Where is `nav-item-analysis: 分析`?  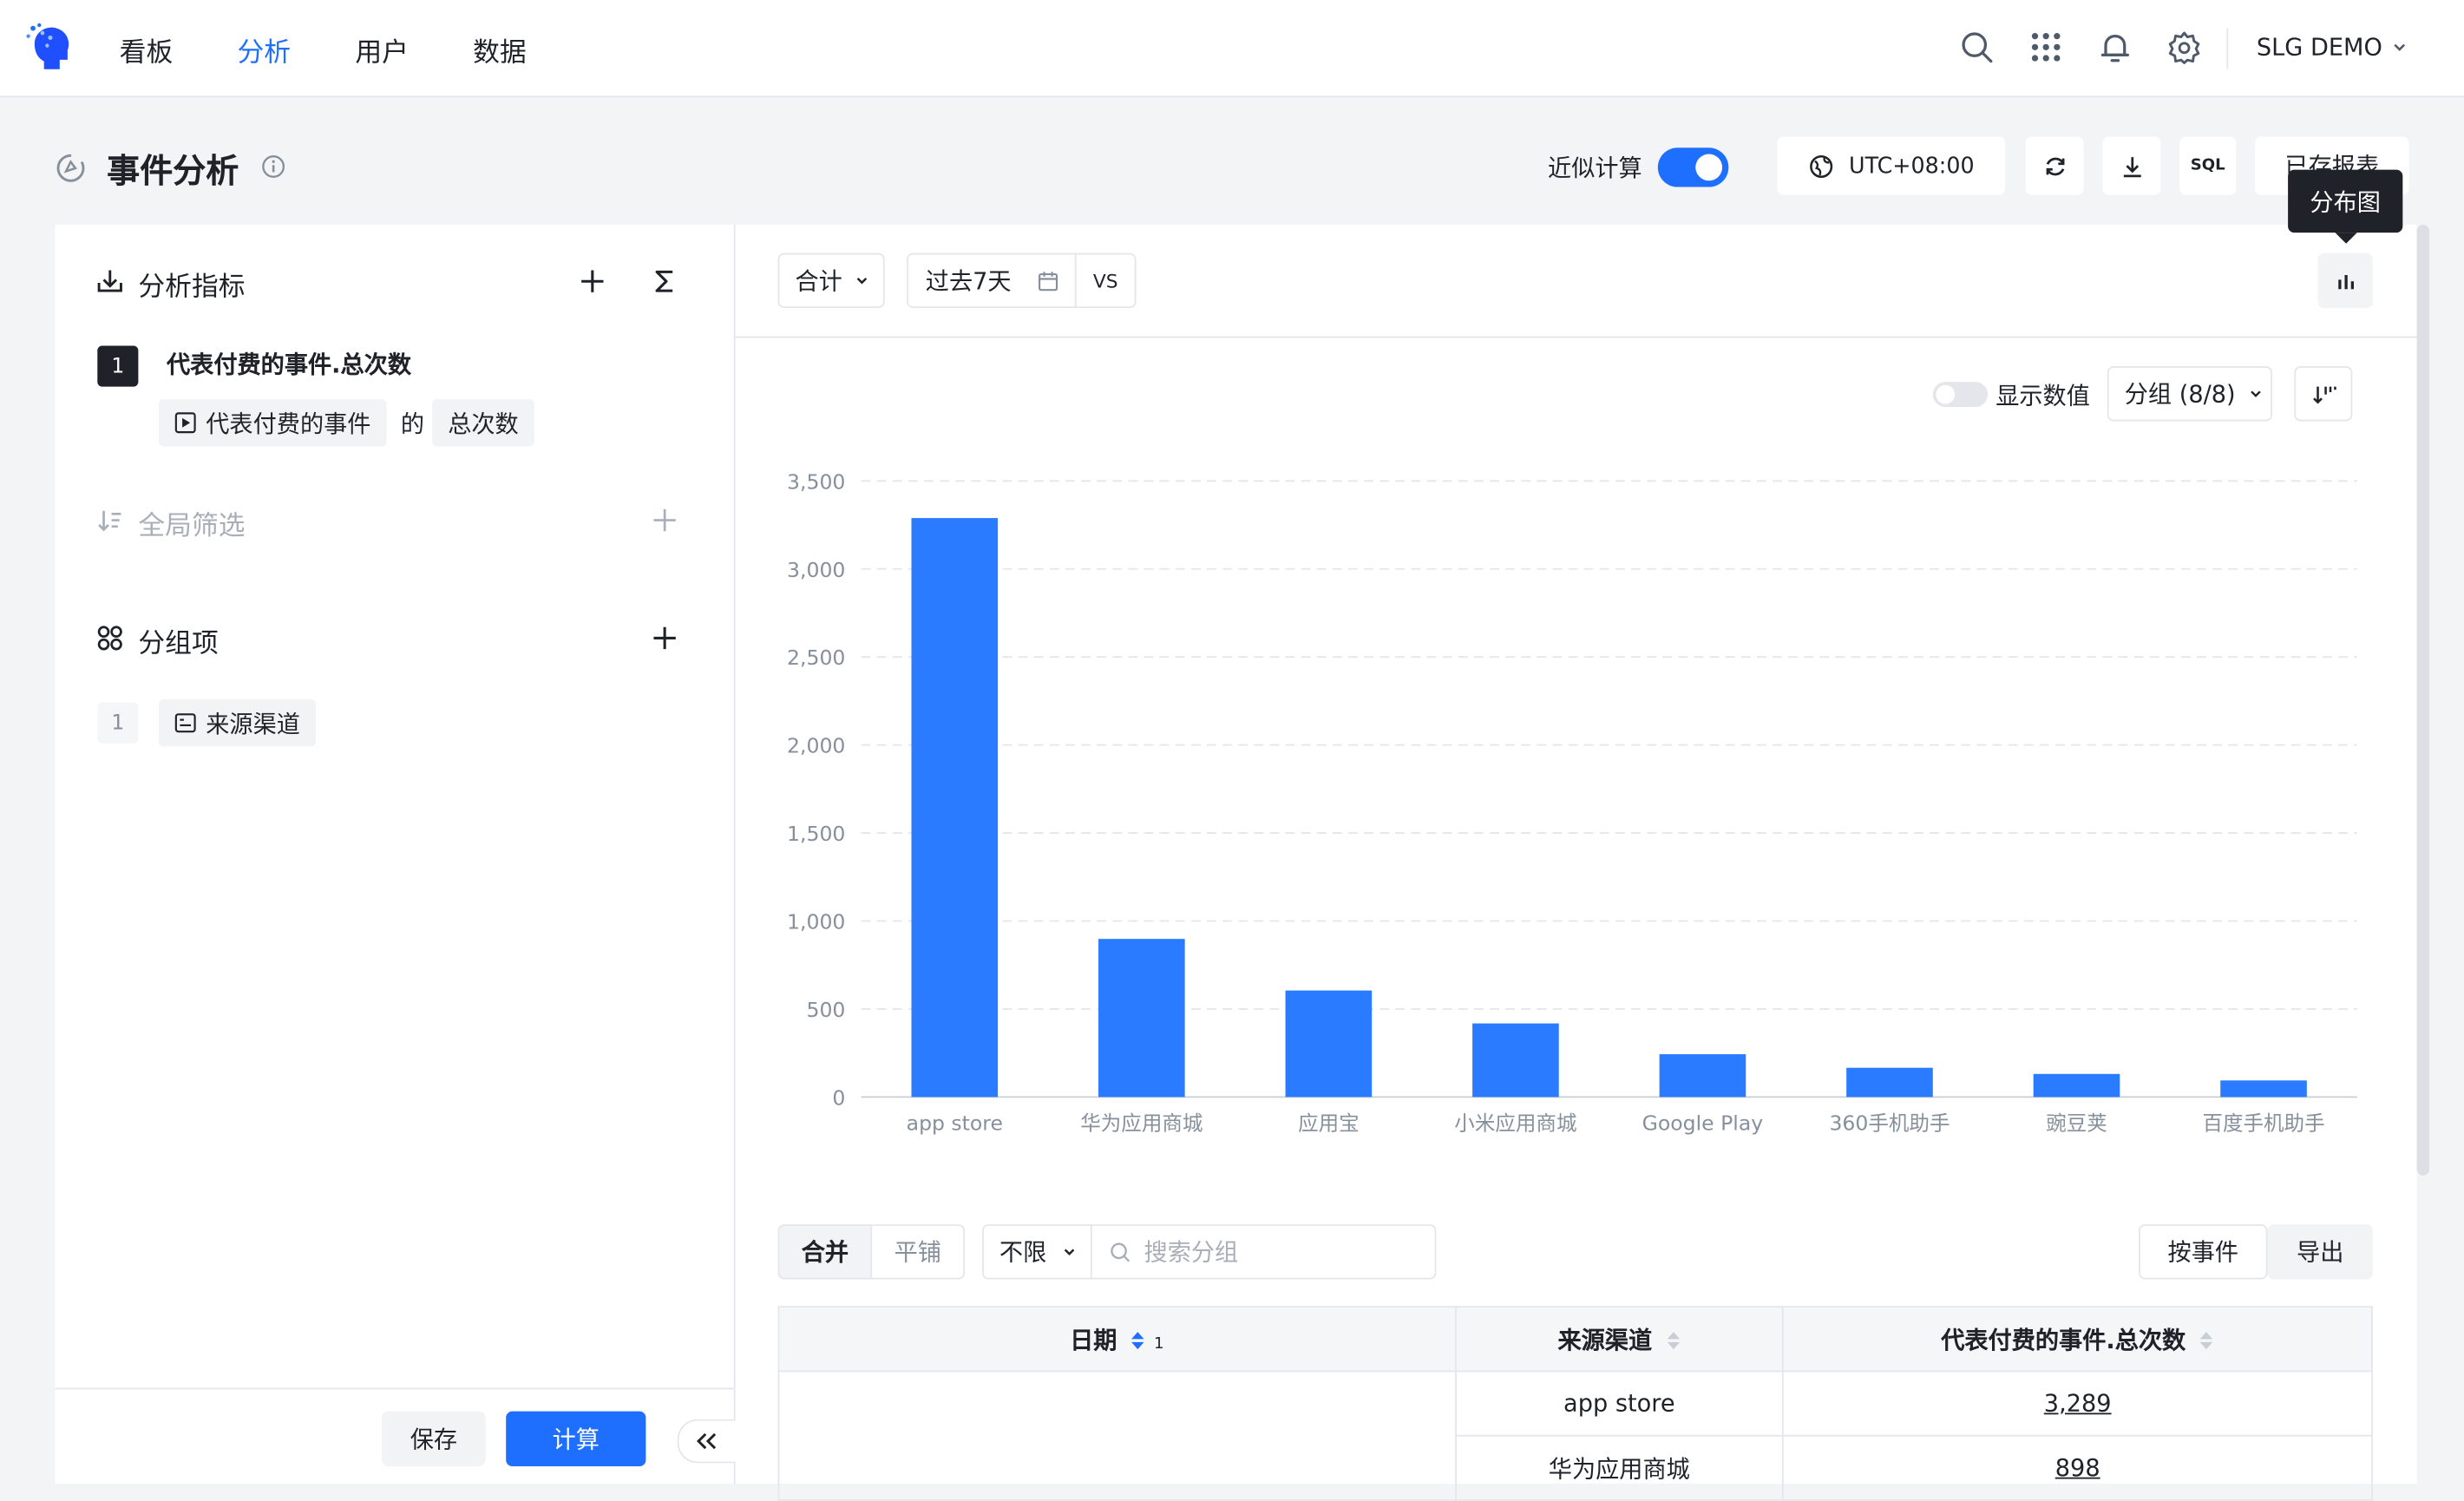 nav-item-analysis: 分析 is located at coordinates (264, 49).